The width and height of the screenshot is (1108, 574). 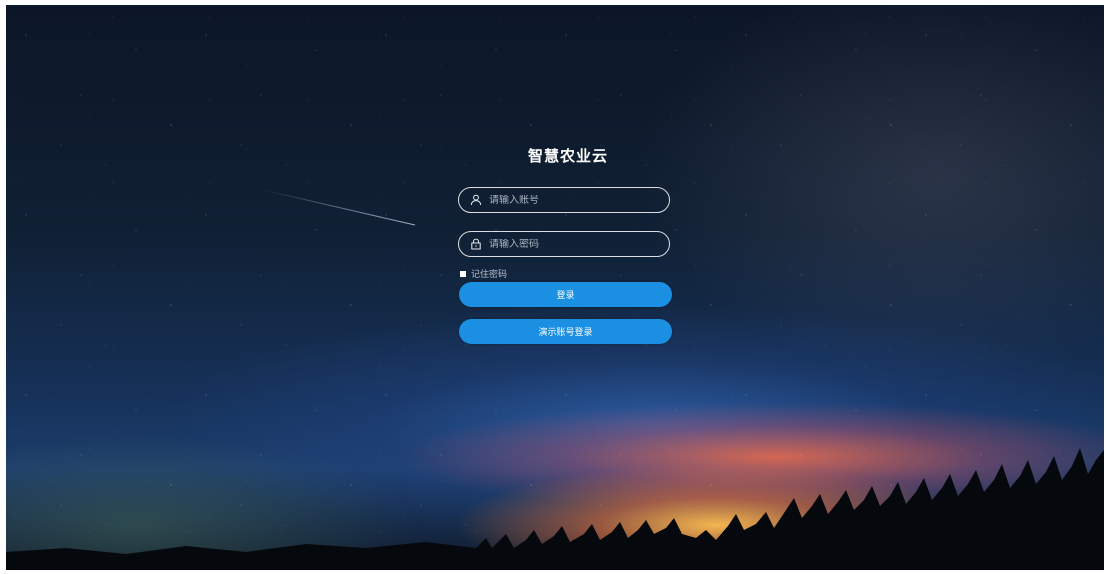 I want to click on username-input, so click(x=574, y=200).